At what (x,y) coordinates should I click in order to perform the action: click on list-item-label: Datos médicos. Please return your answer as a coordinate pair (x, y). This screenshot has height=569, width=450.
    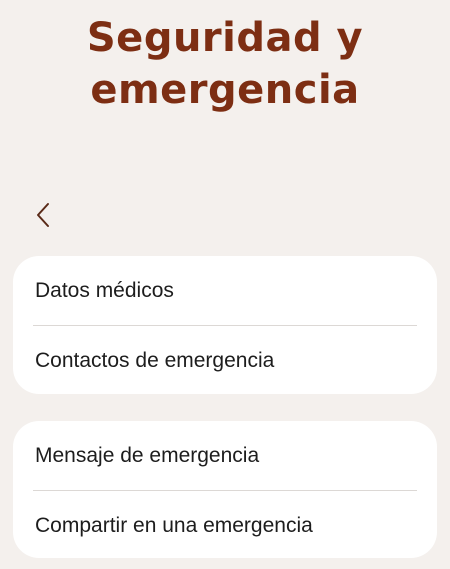
    Looking at the image, I should click on (104, 290).